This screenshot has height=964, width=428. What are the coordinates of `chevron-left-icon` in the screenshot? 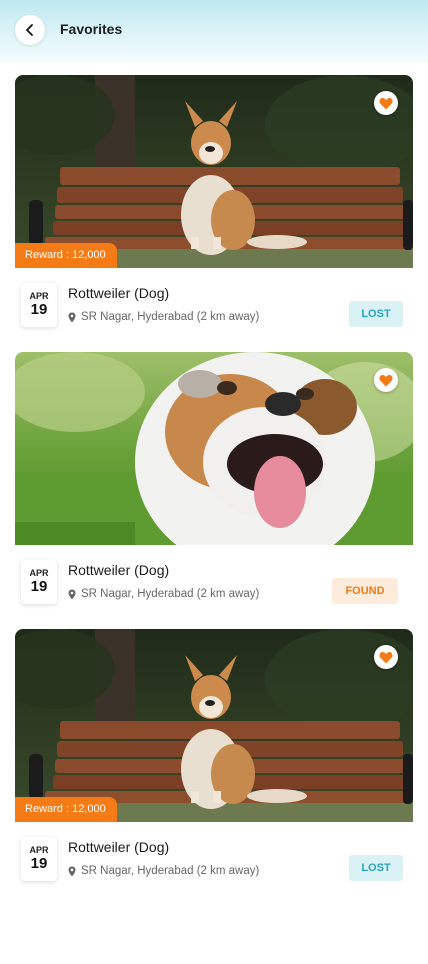 It's located at (29, 30).